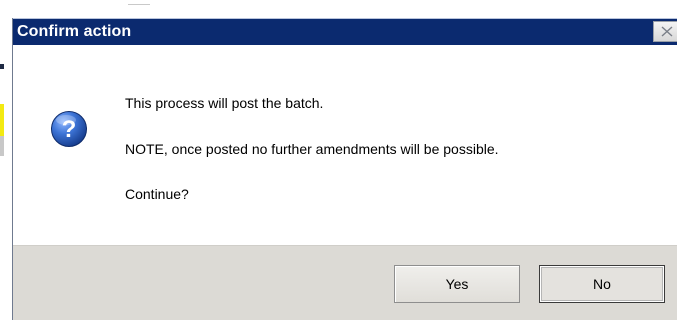 This screenshot has height=320, width=677. Describe the element at coordinates (457, 284) in the screenshot. I see `yes-button: Yes` at that location.